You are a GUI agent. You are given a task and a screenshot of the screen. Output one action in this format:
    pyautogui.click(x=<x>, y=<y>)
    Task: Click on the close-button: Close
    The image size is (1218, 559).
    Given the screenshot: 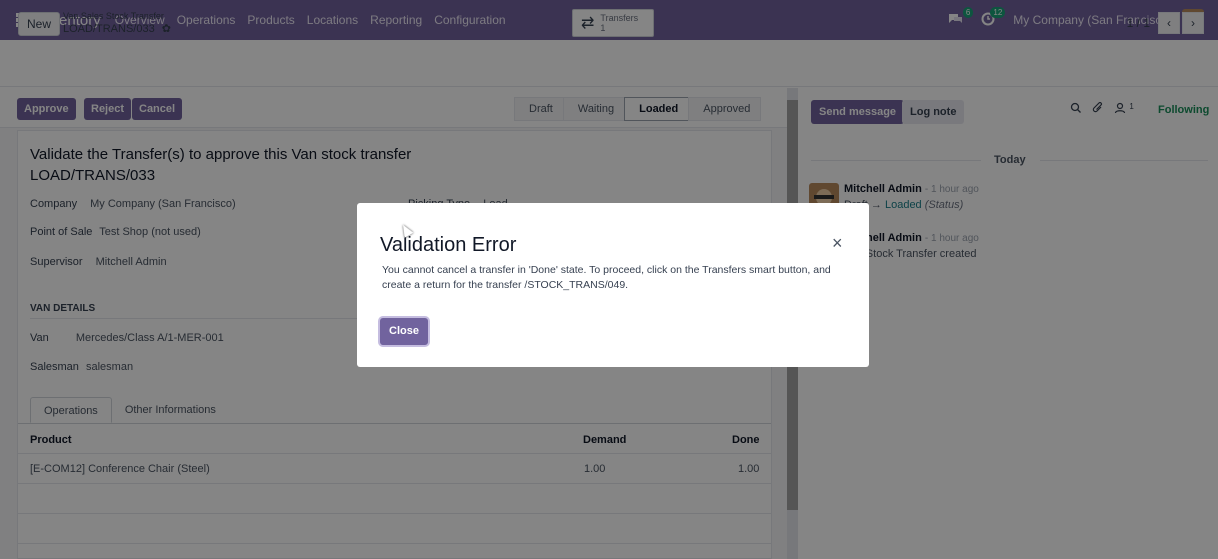 What is the action you would take?
    pyautogui.click(x=404, y=331)
    